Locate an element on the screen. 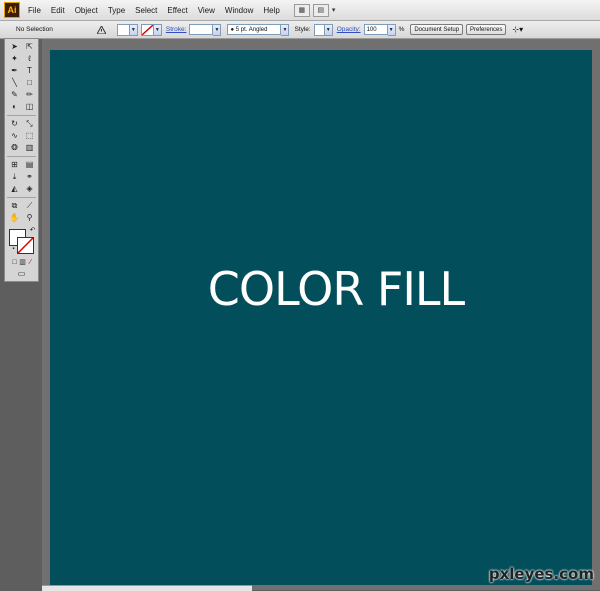 Image resolution: width=600 pixels, height=591 pixels. hand-tool-icon: ✋ is located at coordinates (14, 217).